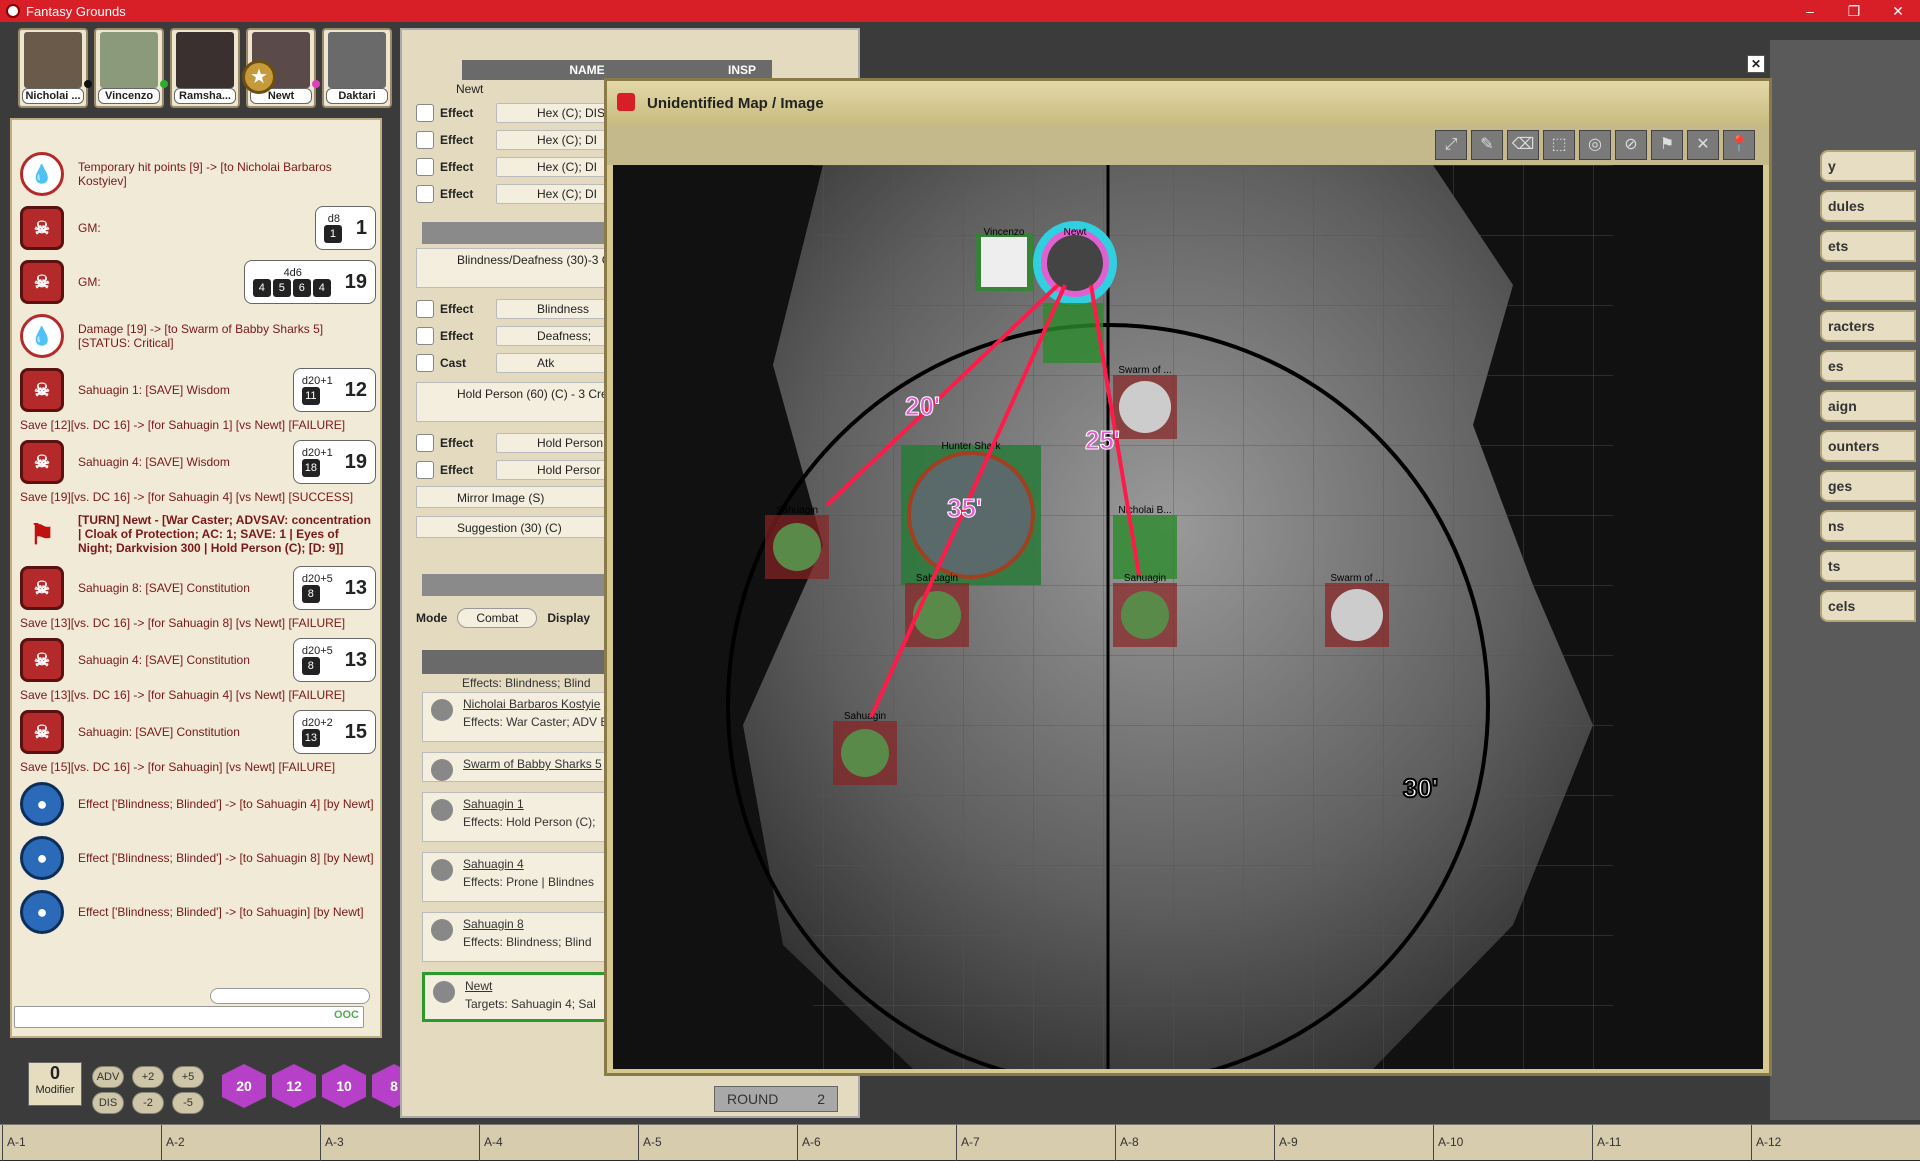 The image size is (1920, 1161). Describe the element at coordinates (1868, 406) in the screenshot. I see `sidebar-button: aign` at that location.